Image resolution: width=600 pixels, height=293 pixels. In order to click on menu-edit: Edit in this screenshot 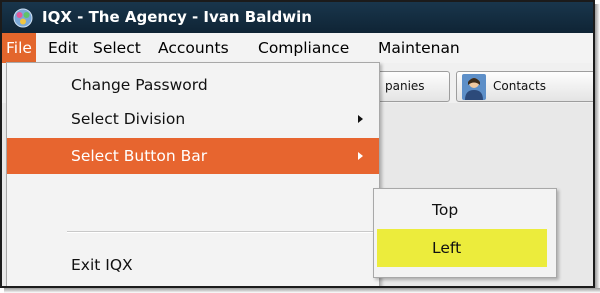, I will do `click(63, 48)`.